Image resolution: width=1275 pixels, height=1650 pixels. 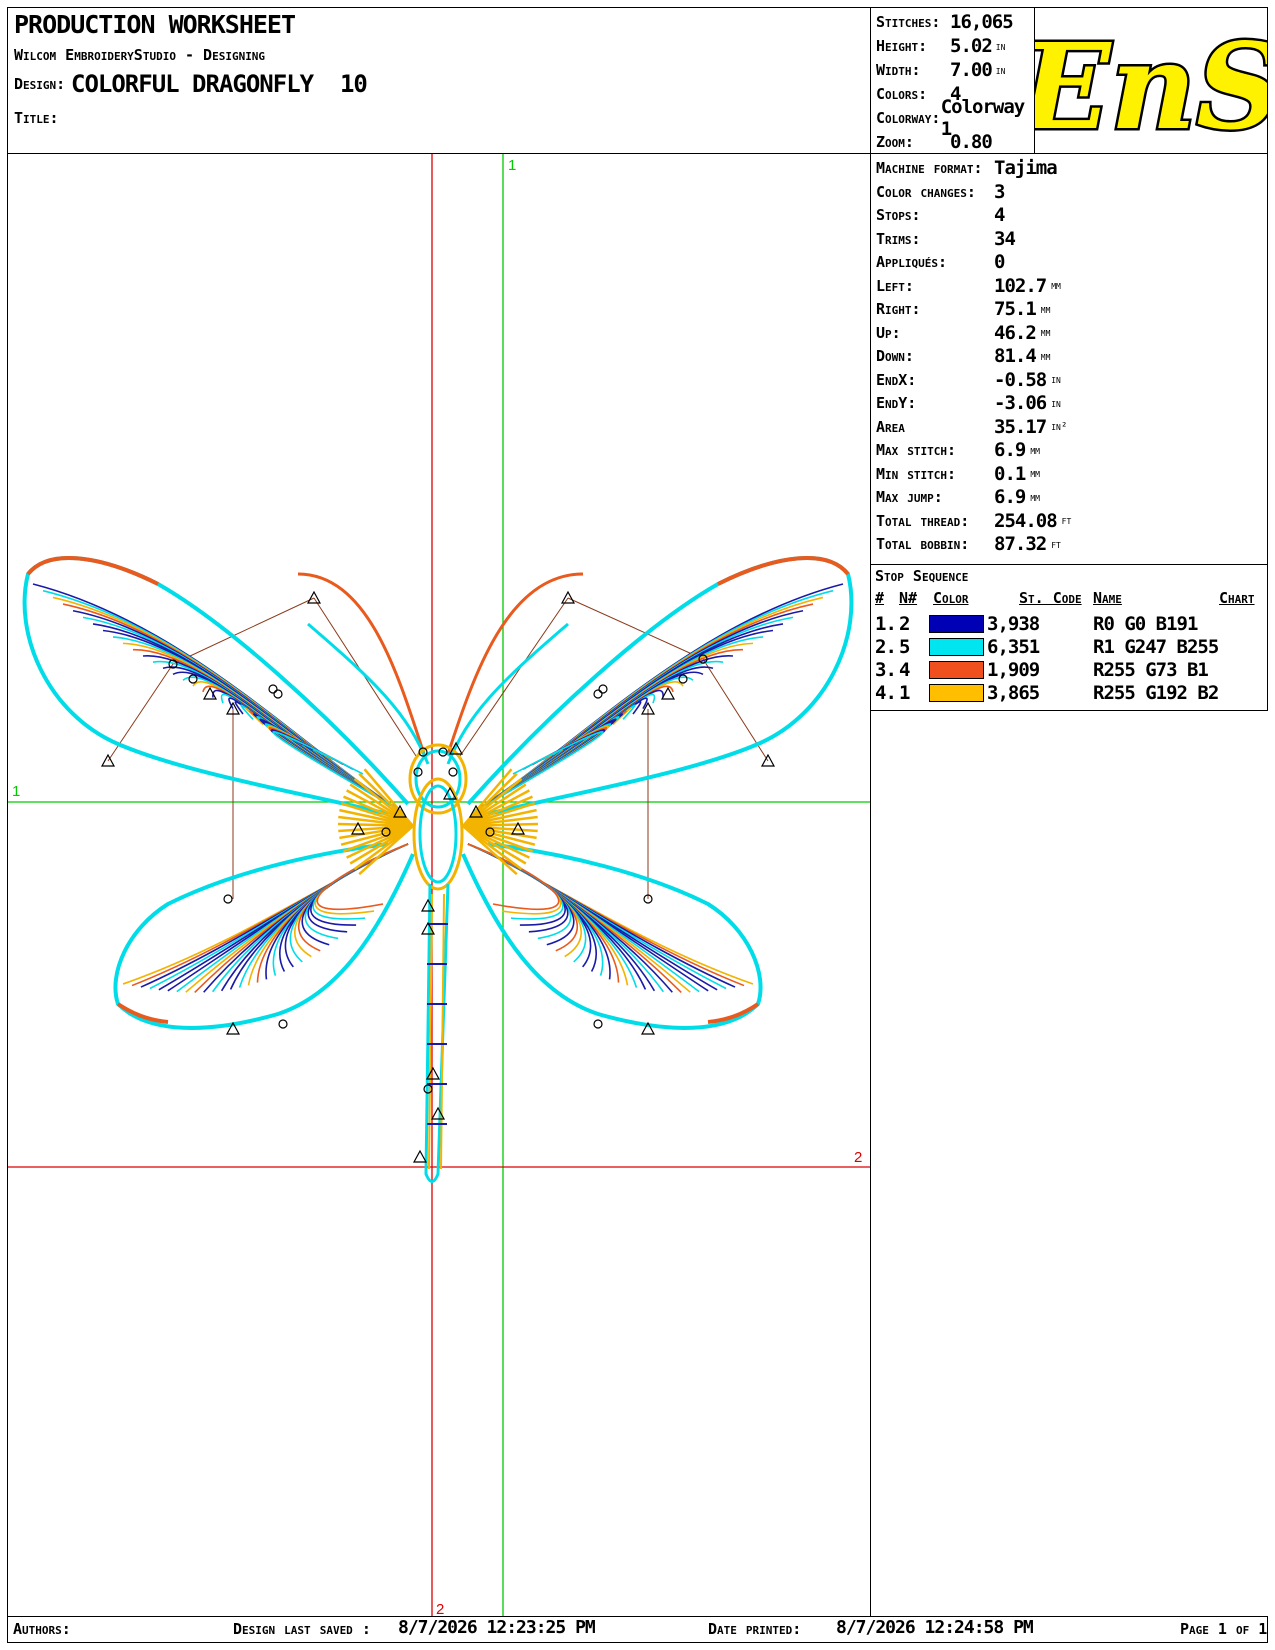 What do you see at coordinates (574, 918) in the screenshot?
I see `wing-stitch-lower-right` at bounding box center [574, 918].